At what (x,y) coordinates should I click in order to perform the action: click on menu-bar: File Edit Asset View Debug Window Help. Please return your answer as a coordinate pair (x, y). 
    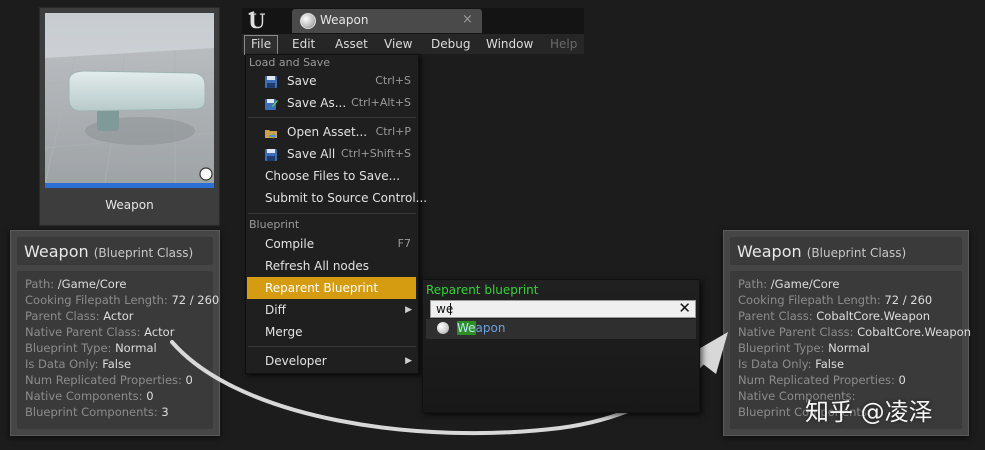
    Looking at the image, I should click on (413, 44).